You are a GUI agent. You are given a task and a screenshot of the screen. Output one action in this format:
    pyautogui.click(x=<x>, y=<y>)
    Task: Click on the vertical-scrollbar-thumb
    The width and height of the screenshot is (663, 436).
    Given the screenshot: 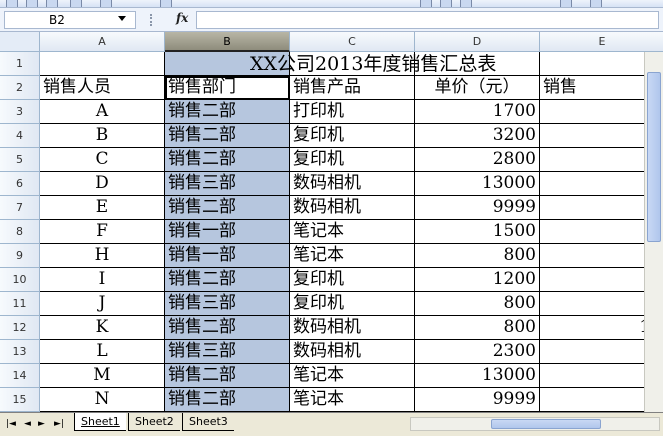 What is the action you would take?
    pyautogui.click(x=654, y=157)
    